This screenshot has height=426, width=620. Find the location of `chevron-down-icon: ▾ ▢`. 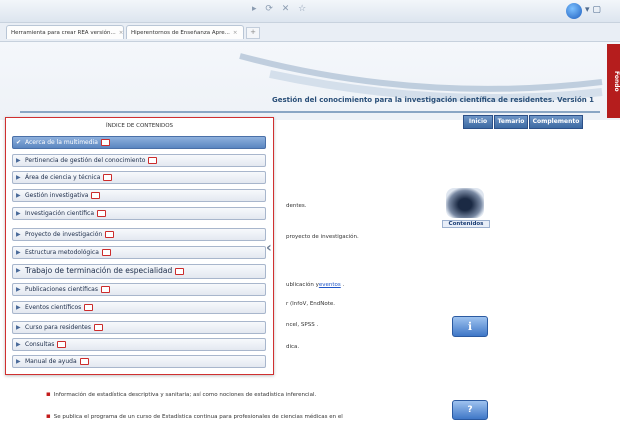

chevron-down-icon: ▾ ▢ is located at coordinates (593, 10).